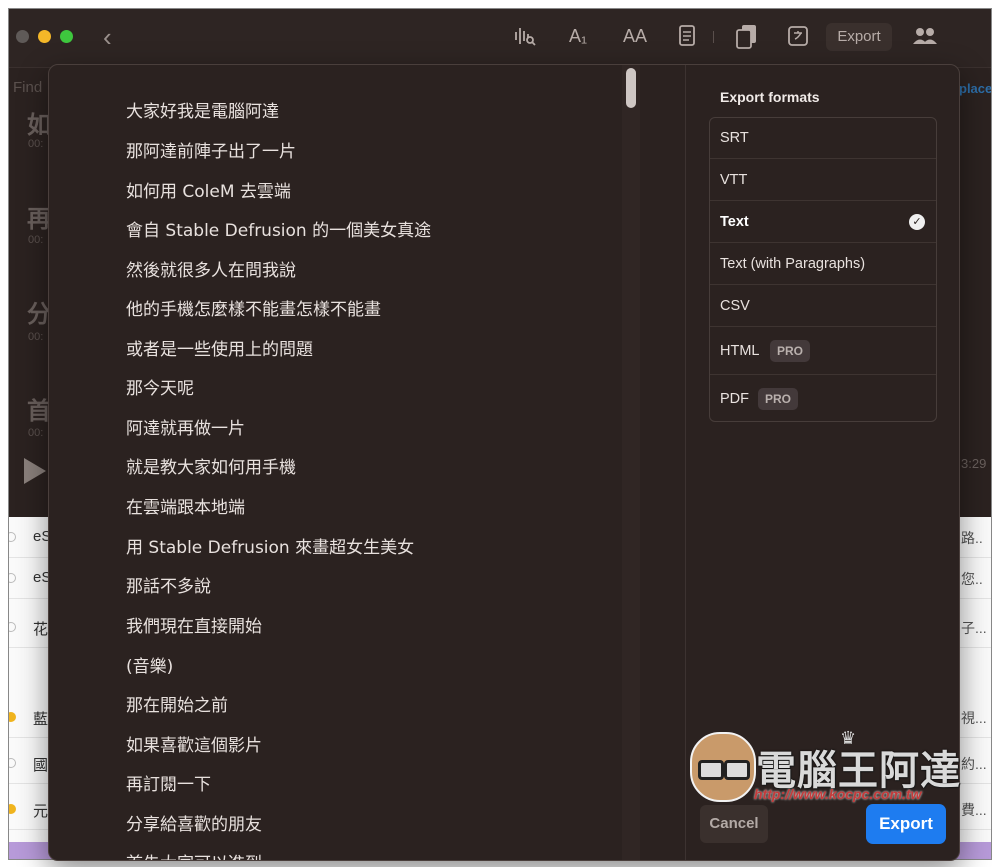 Image resolution: width=1000 pixels, height=867 pixels. I want to click on list-item-label: 元, so click(41, 811).